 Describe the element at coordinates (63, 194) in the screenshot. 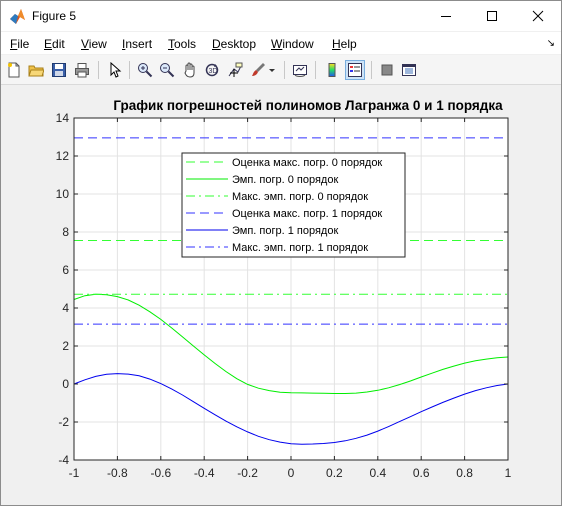

I see `y-tick-label: 10` at that location.